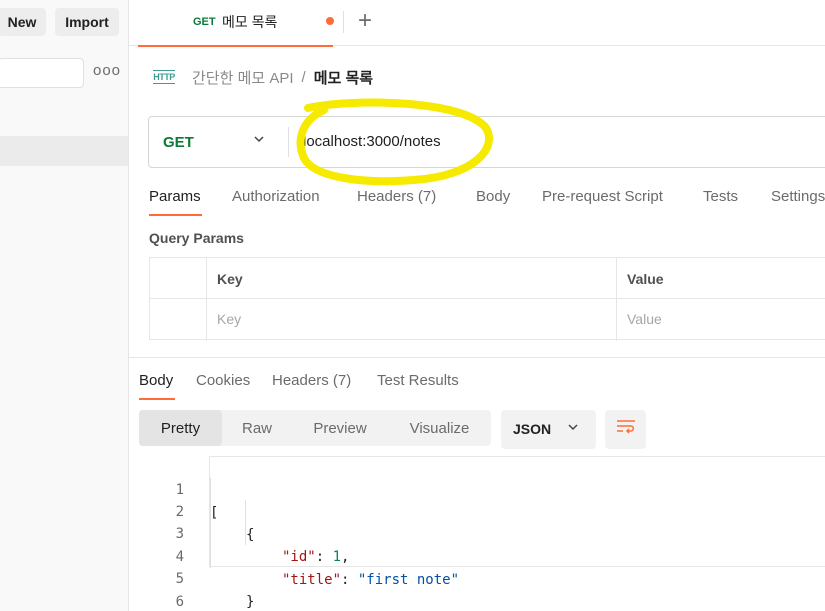 This screenshot has height=611, width=825. I want to click on code-line: 1 [, so click(189, 488).